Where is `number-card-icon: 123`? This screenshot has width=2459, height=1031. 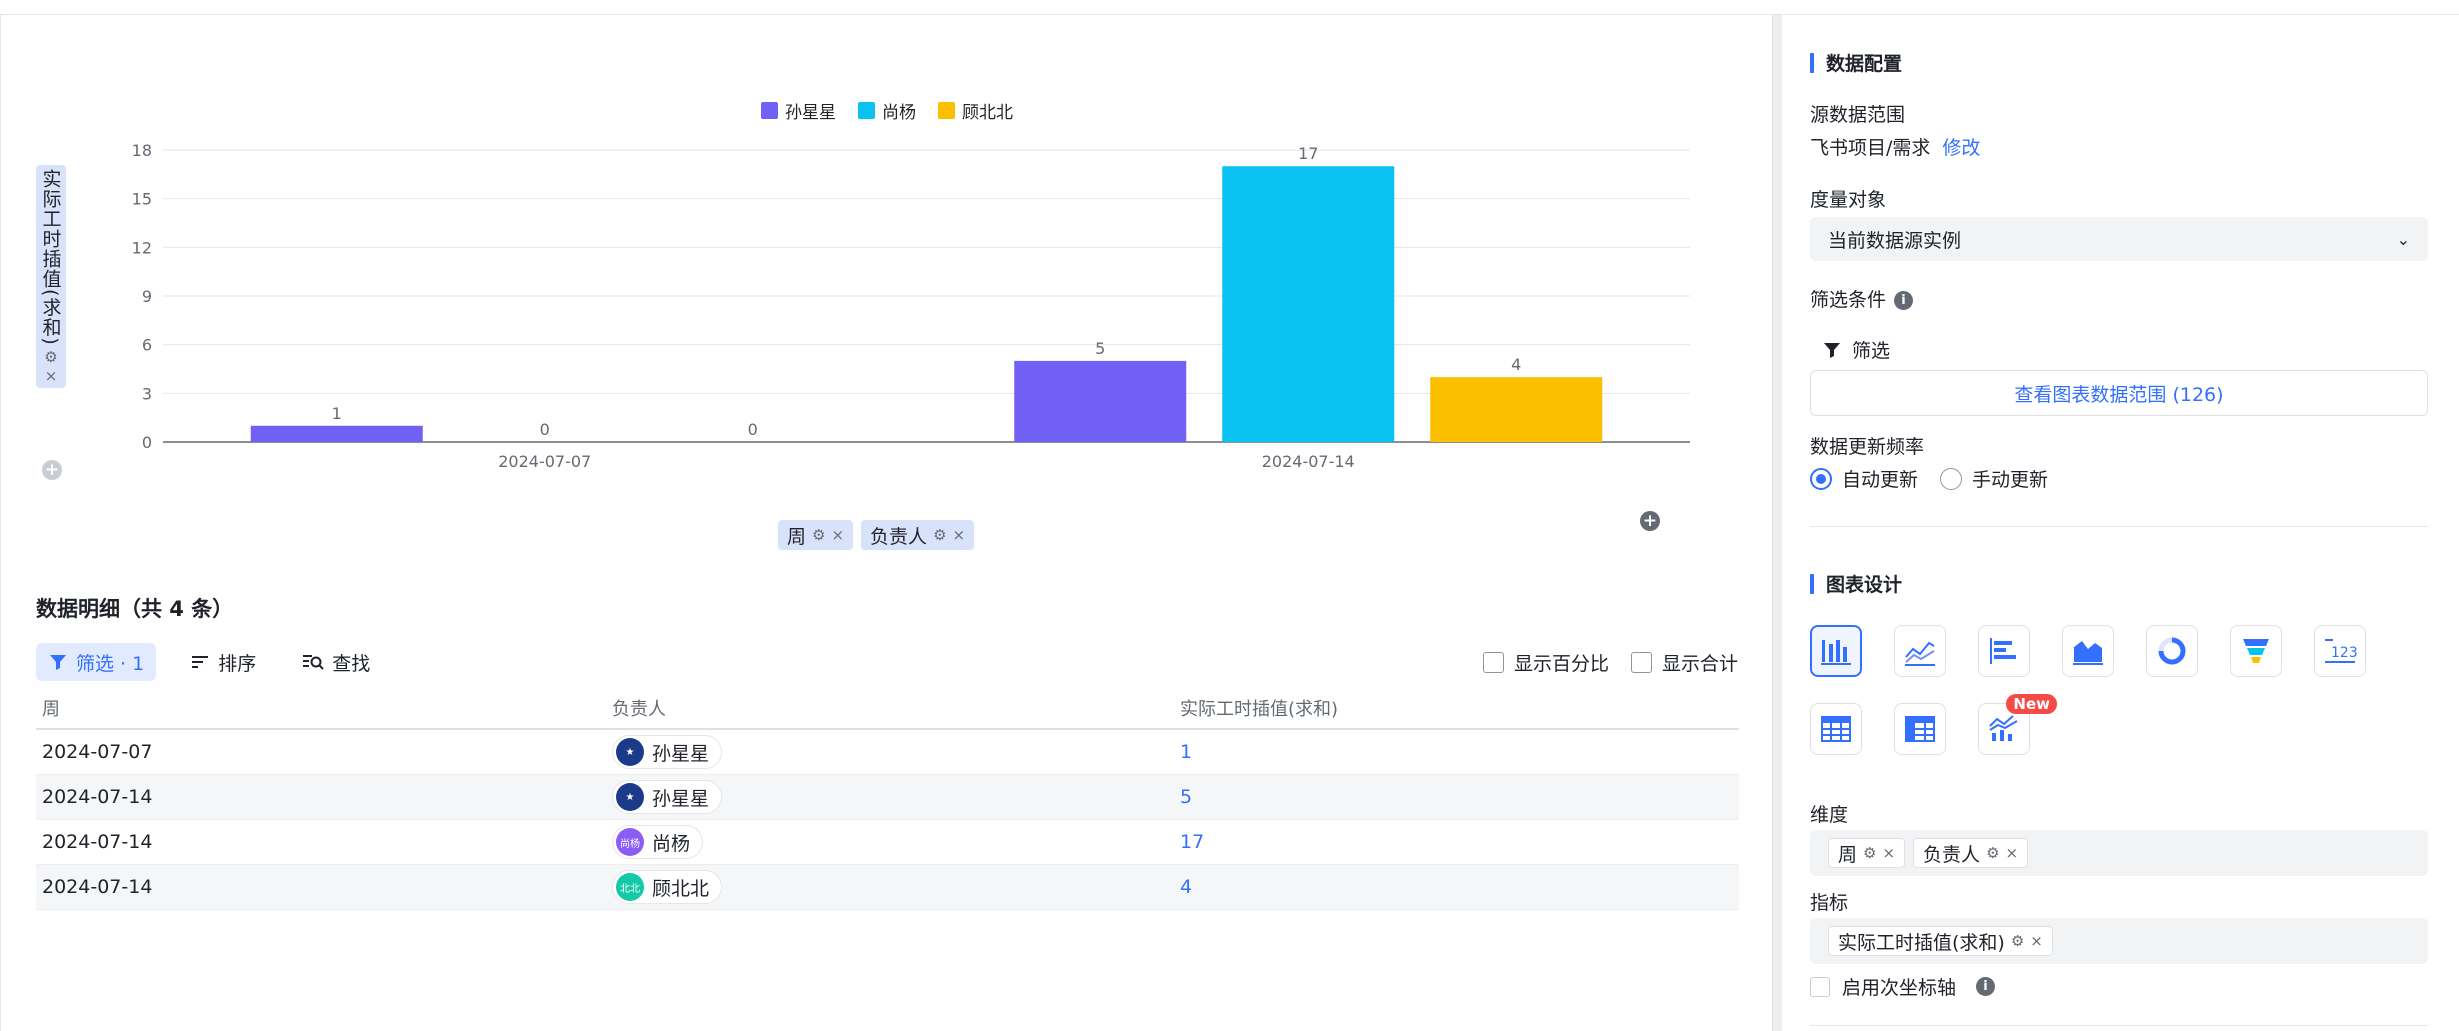 number-card-icon: 123 is located at coordinates (2341, 651).